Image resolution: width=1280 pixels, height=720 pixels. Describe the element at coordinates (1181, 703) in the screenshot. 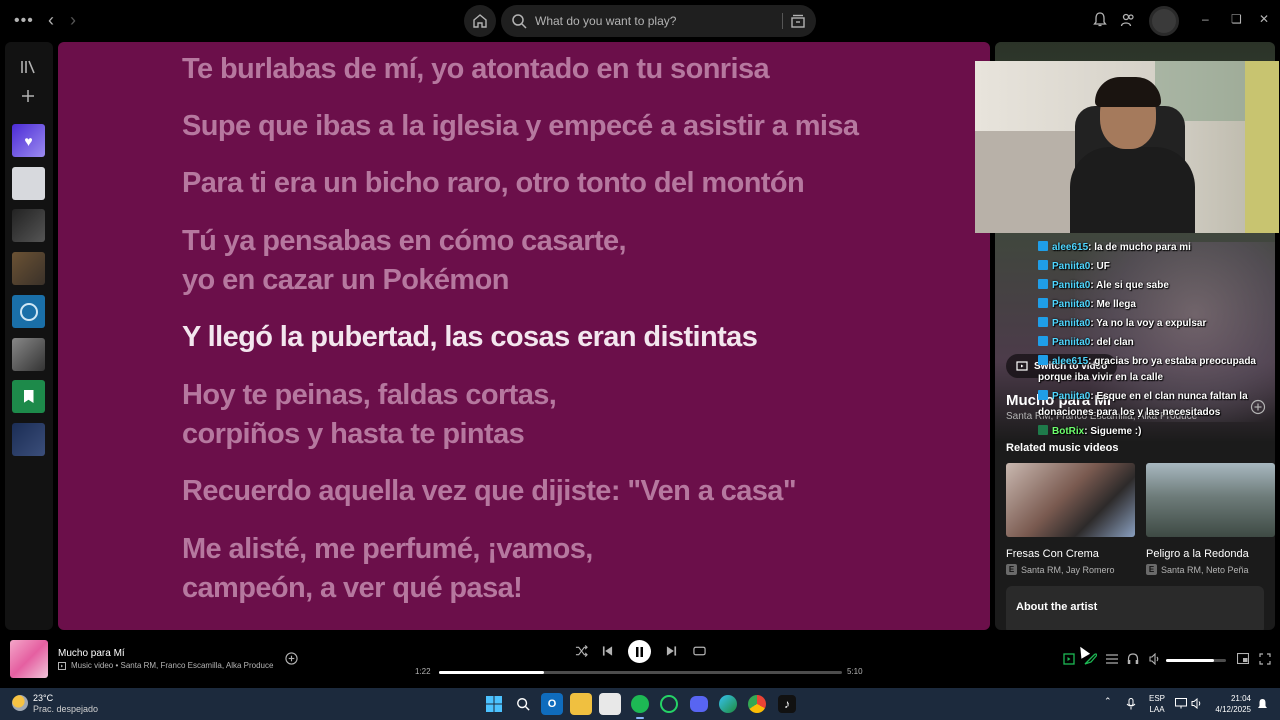

I see `network-icon` at that location.